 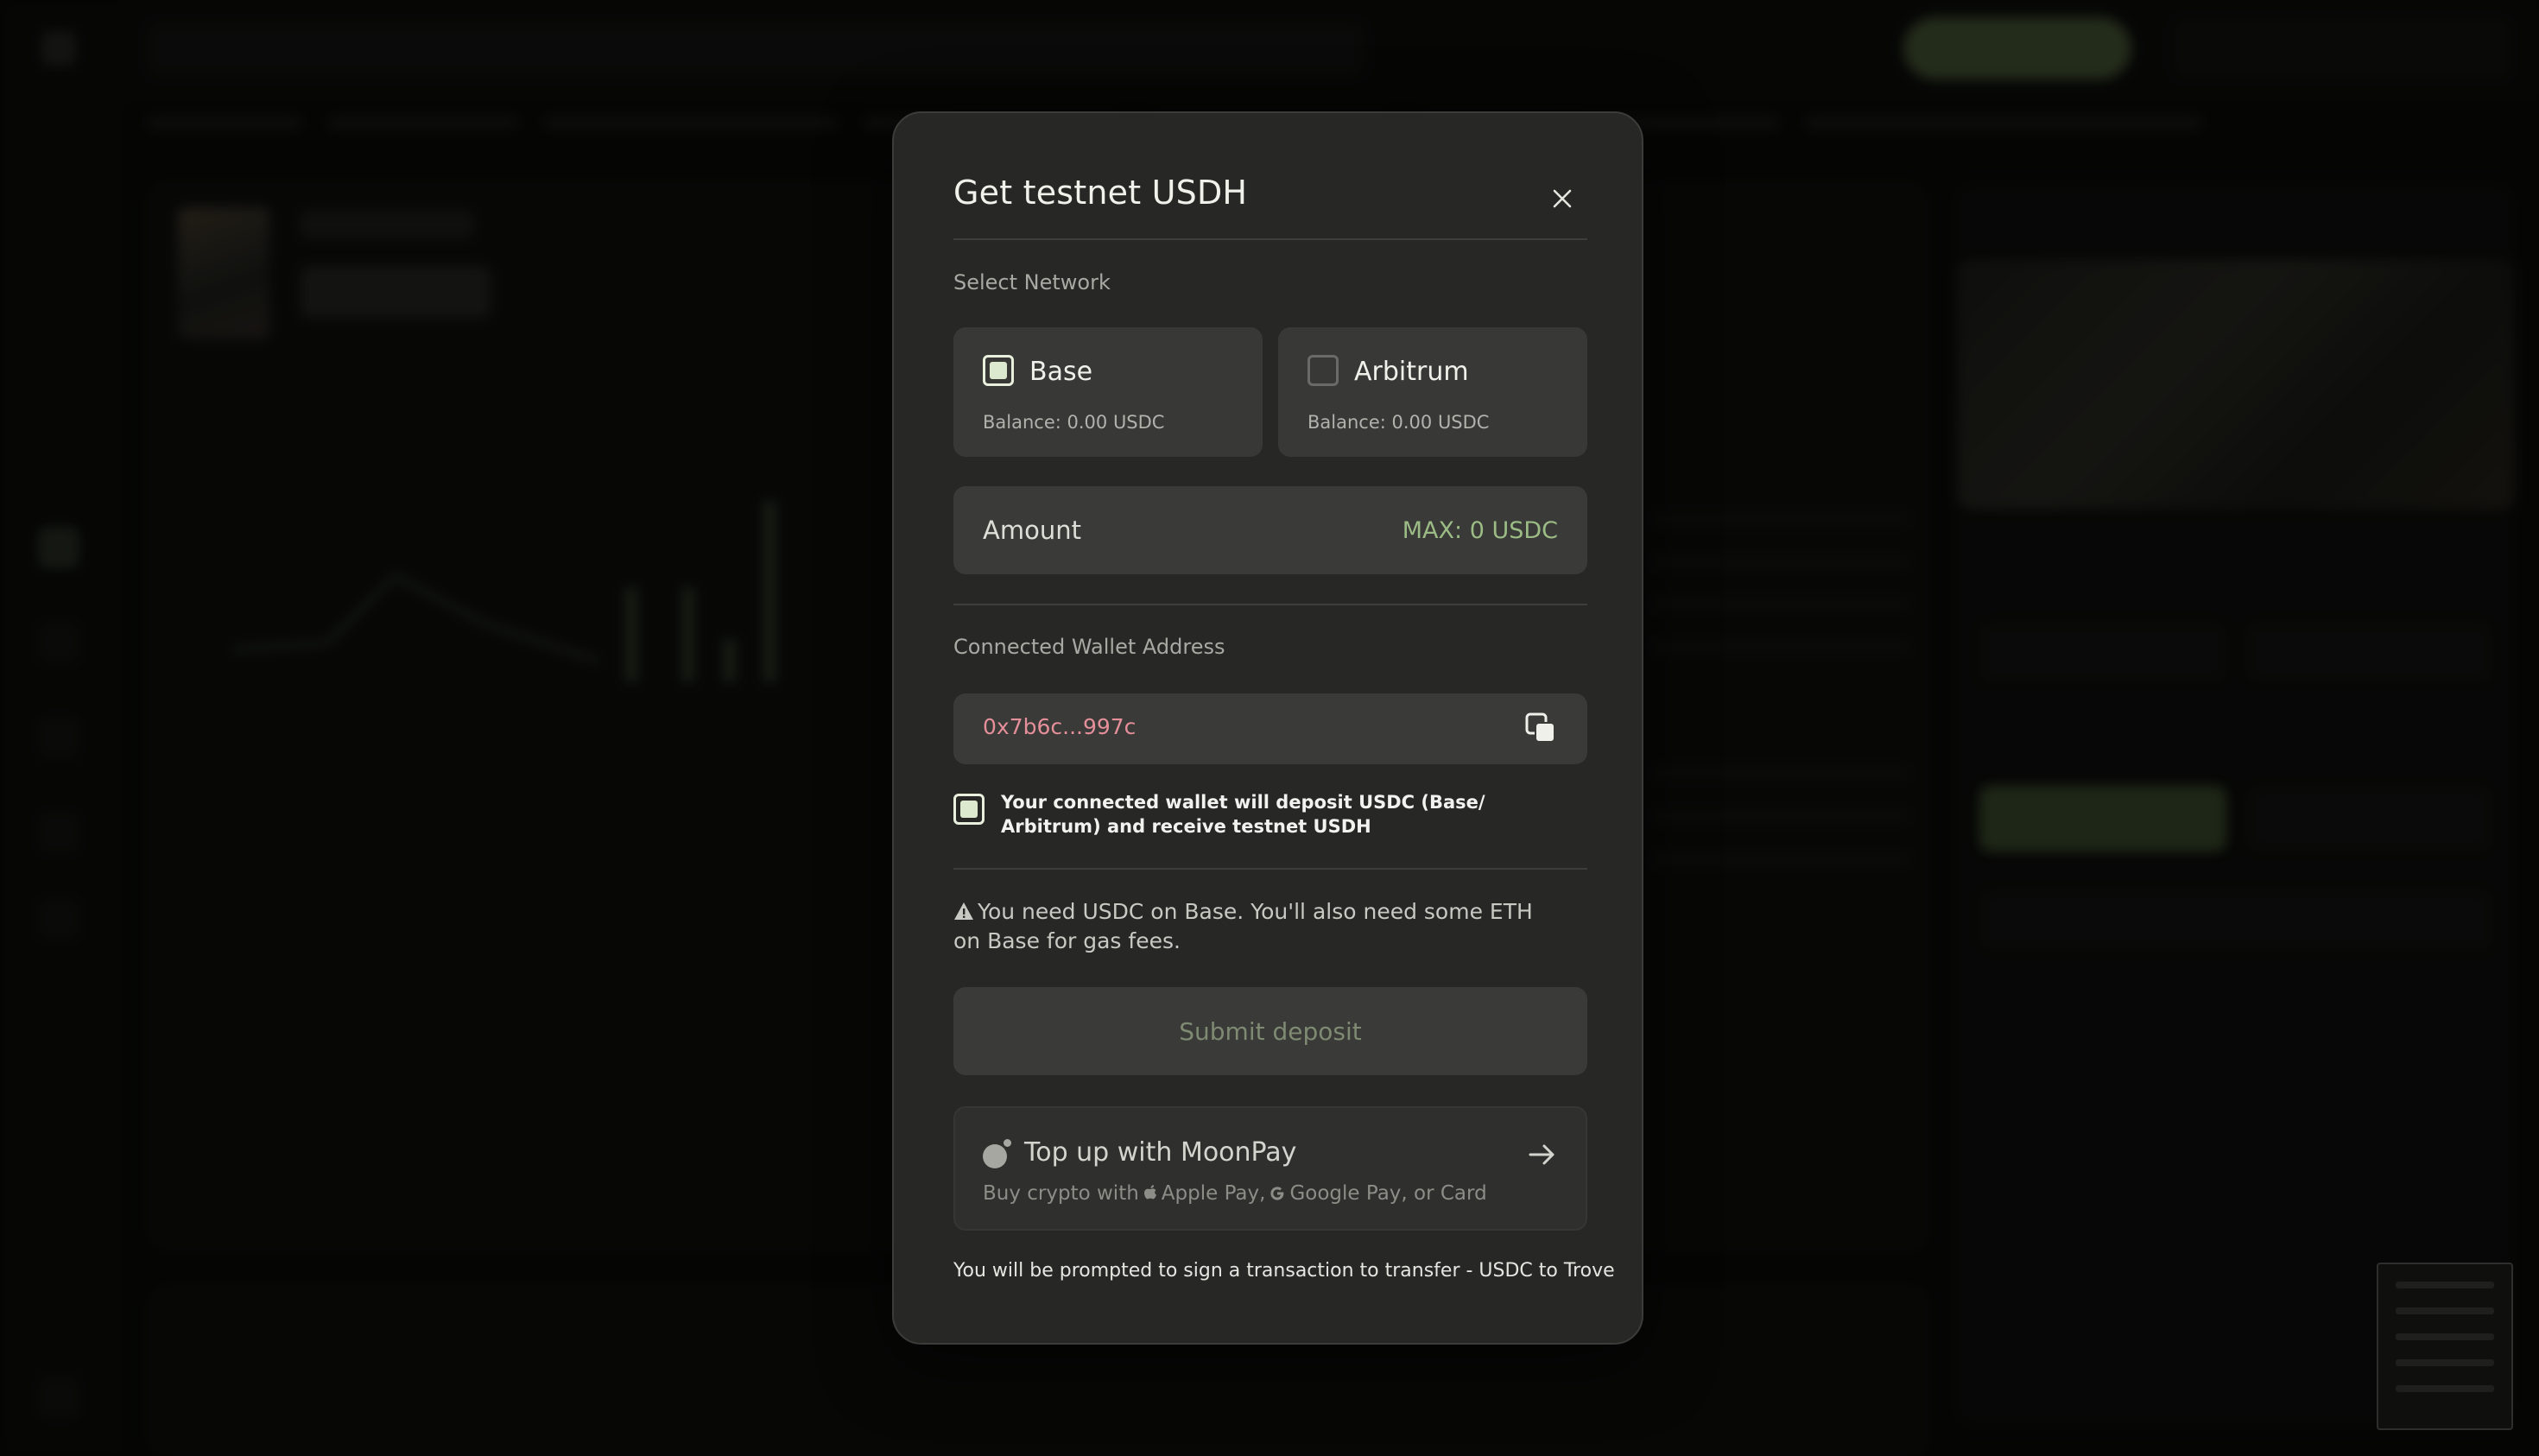 I want to click on close-icon, so click(x=1562, y=198).